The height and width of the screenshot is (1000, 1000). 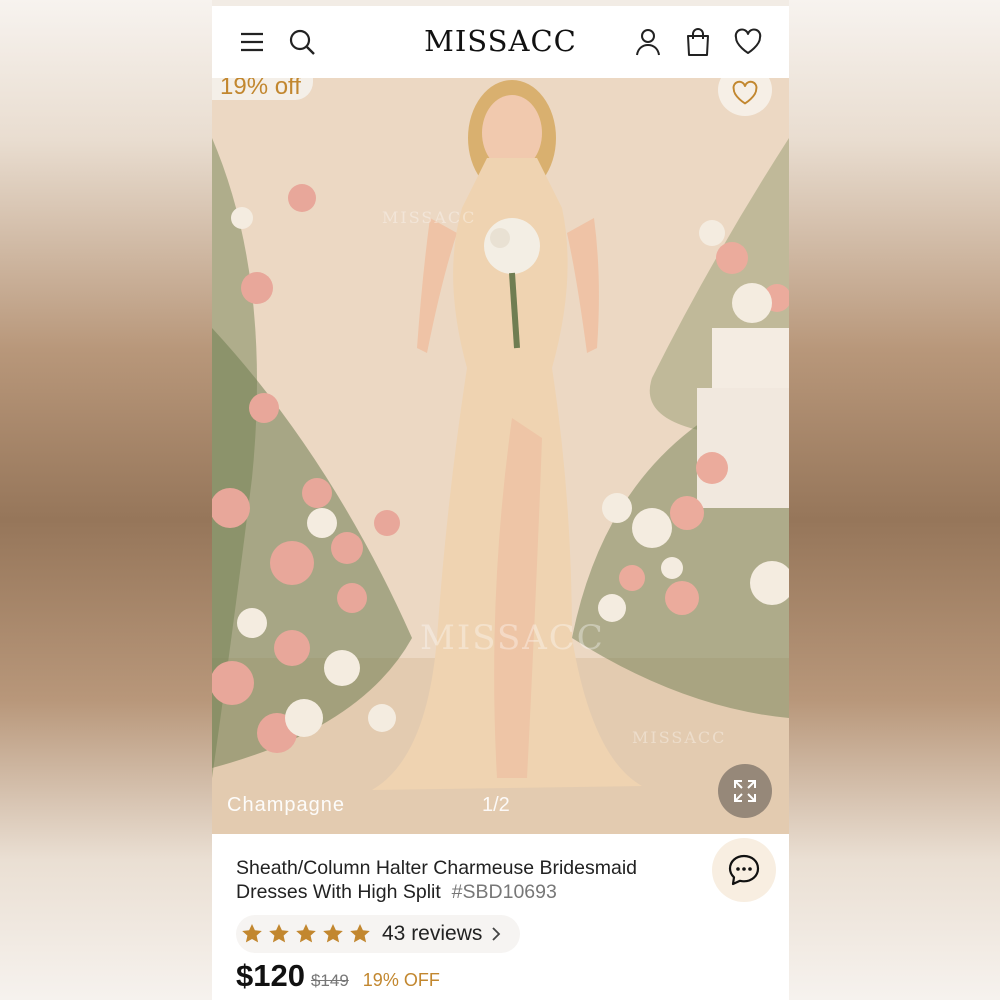 I want to click on expand-icon, so click(x=745, y=791).